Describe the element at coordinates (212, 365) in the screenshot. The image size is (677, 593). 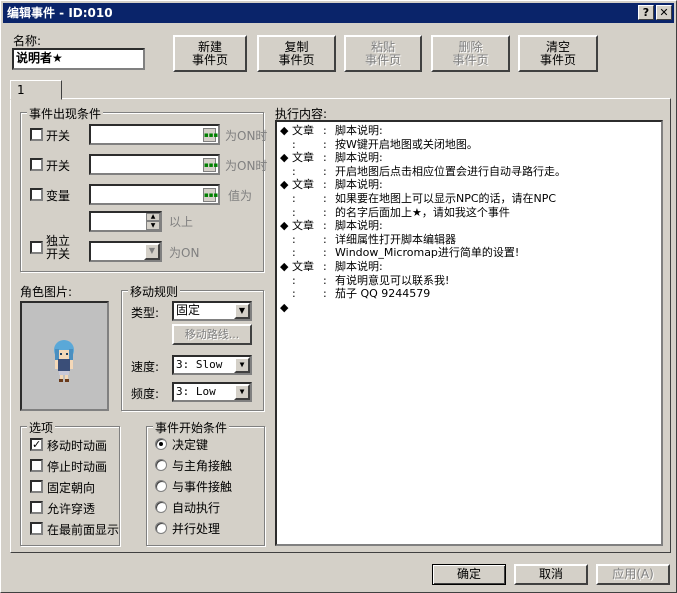
I see `speed-select: 3: Slow ▼` at that location.